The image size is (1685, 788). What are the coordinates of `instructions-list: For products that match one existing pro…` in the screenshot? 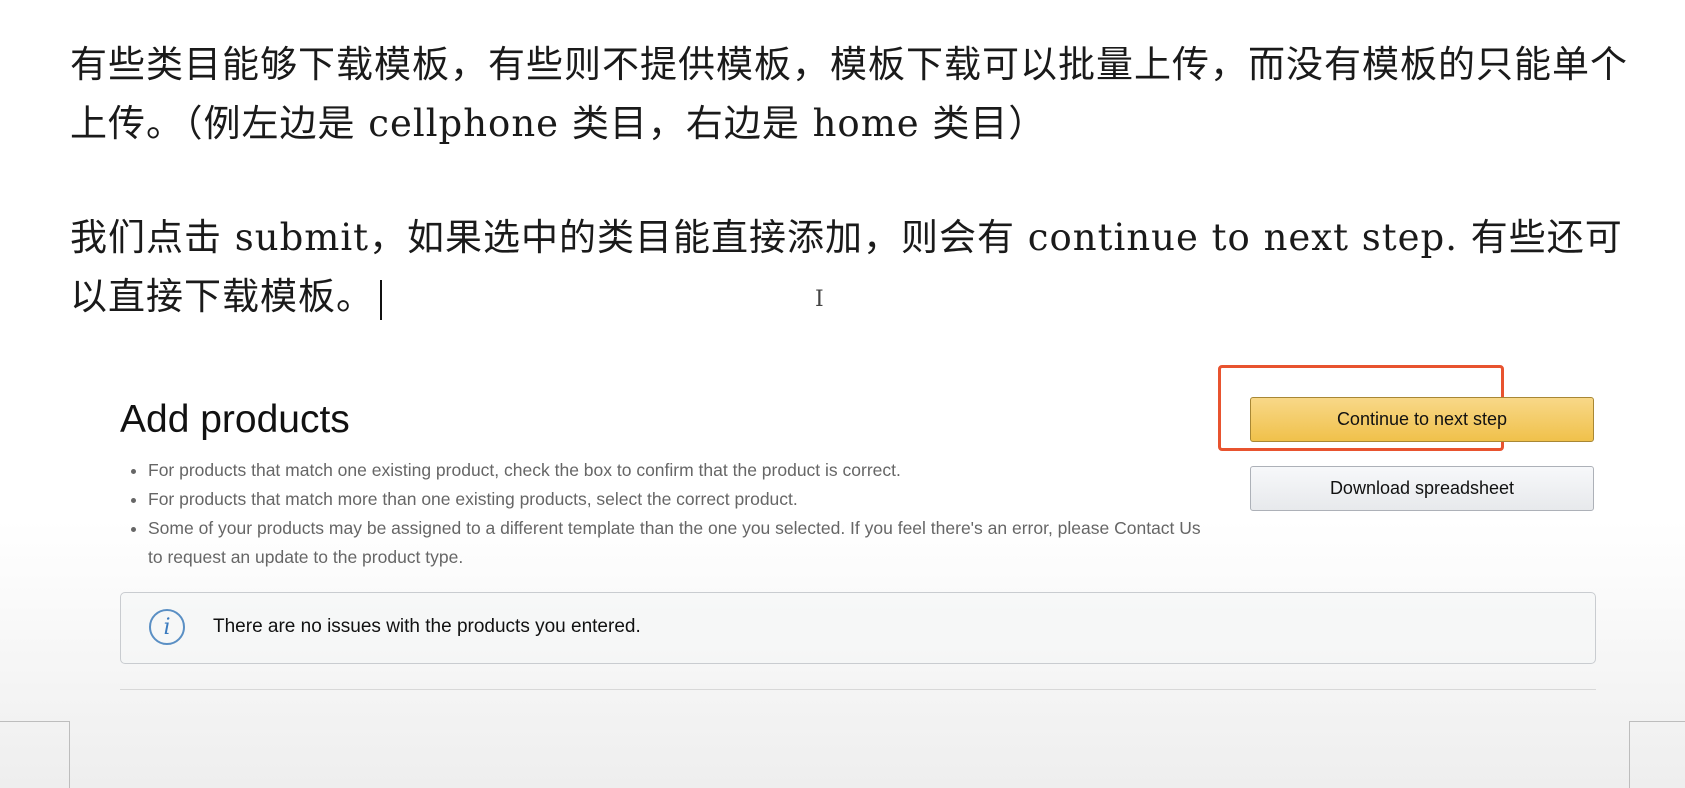 It's located at (664, 514).